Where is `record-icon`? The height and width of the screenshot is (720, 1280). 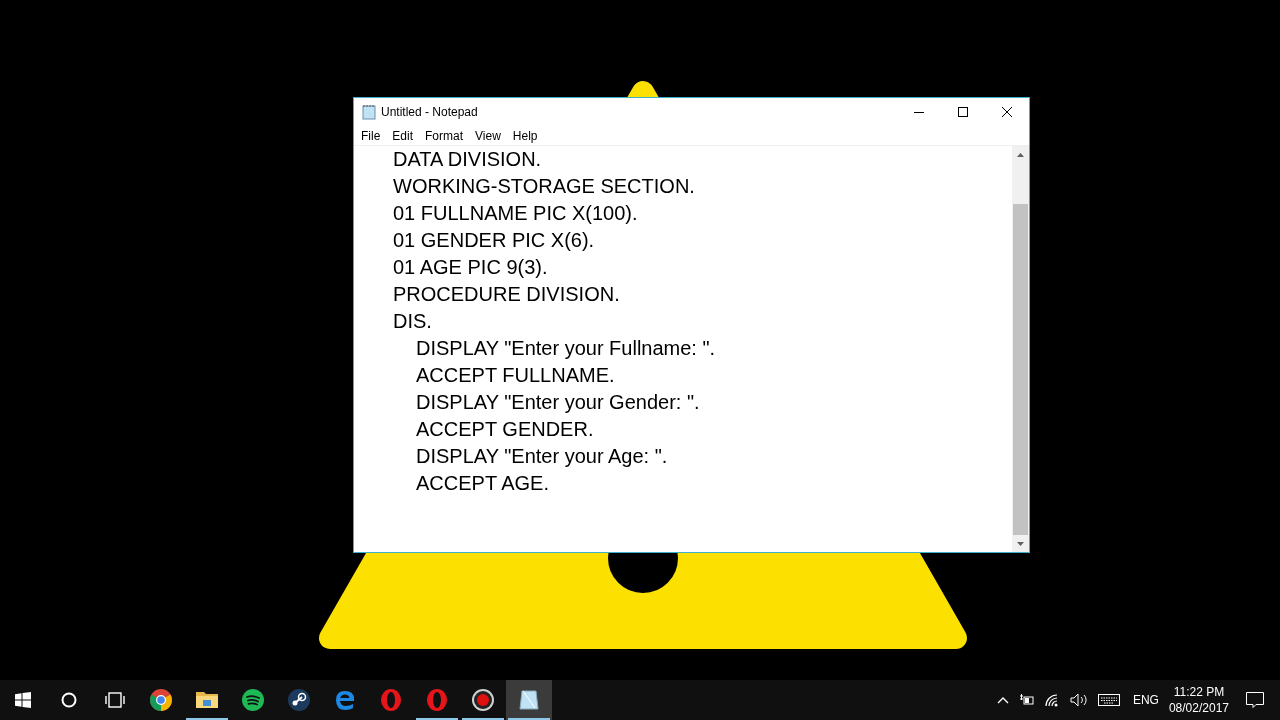 record-icon is located at coordinates (483, 700).